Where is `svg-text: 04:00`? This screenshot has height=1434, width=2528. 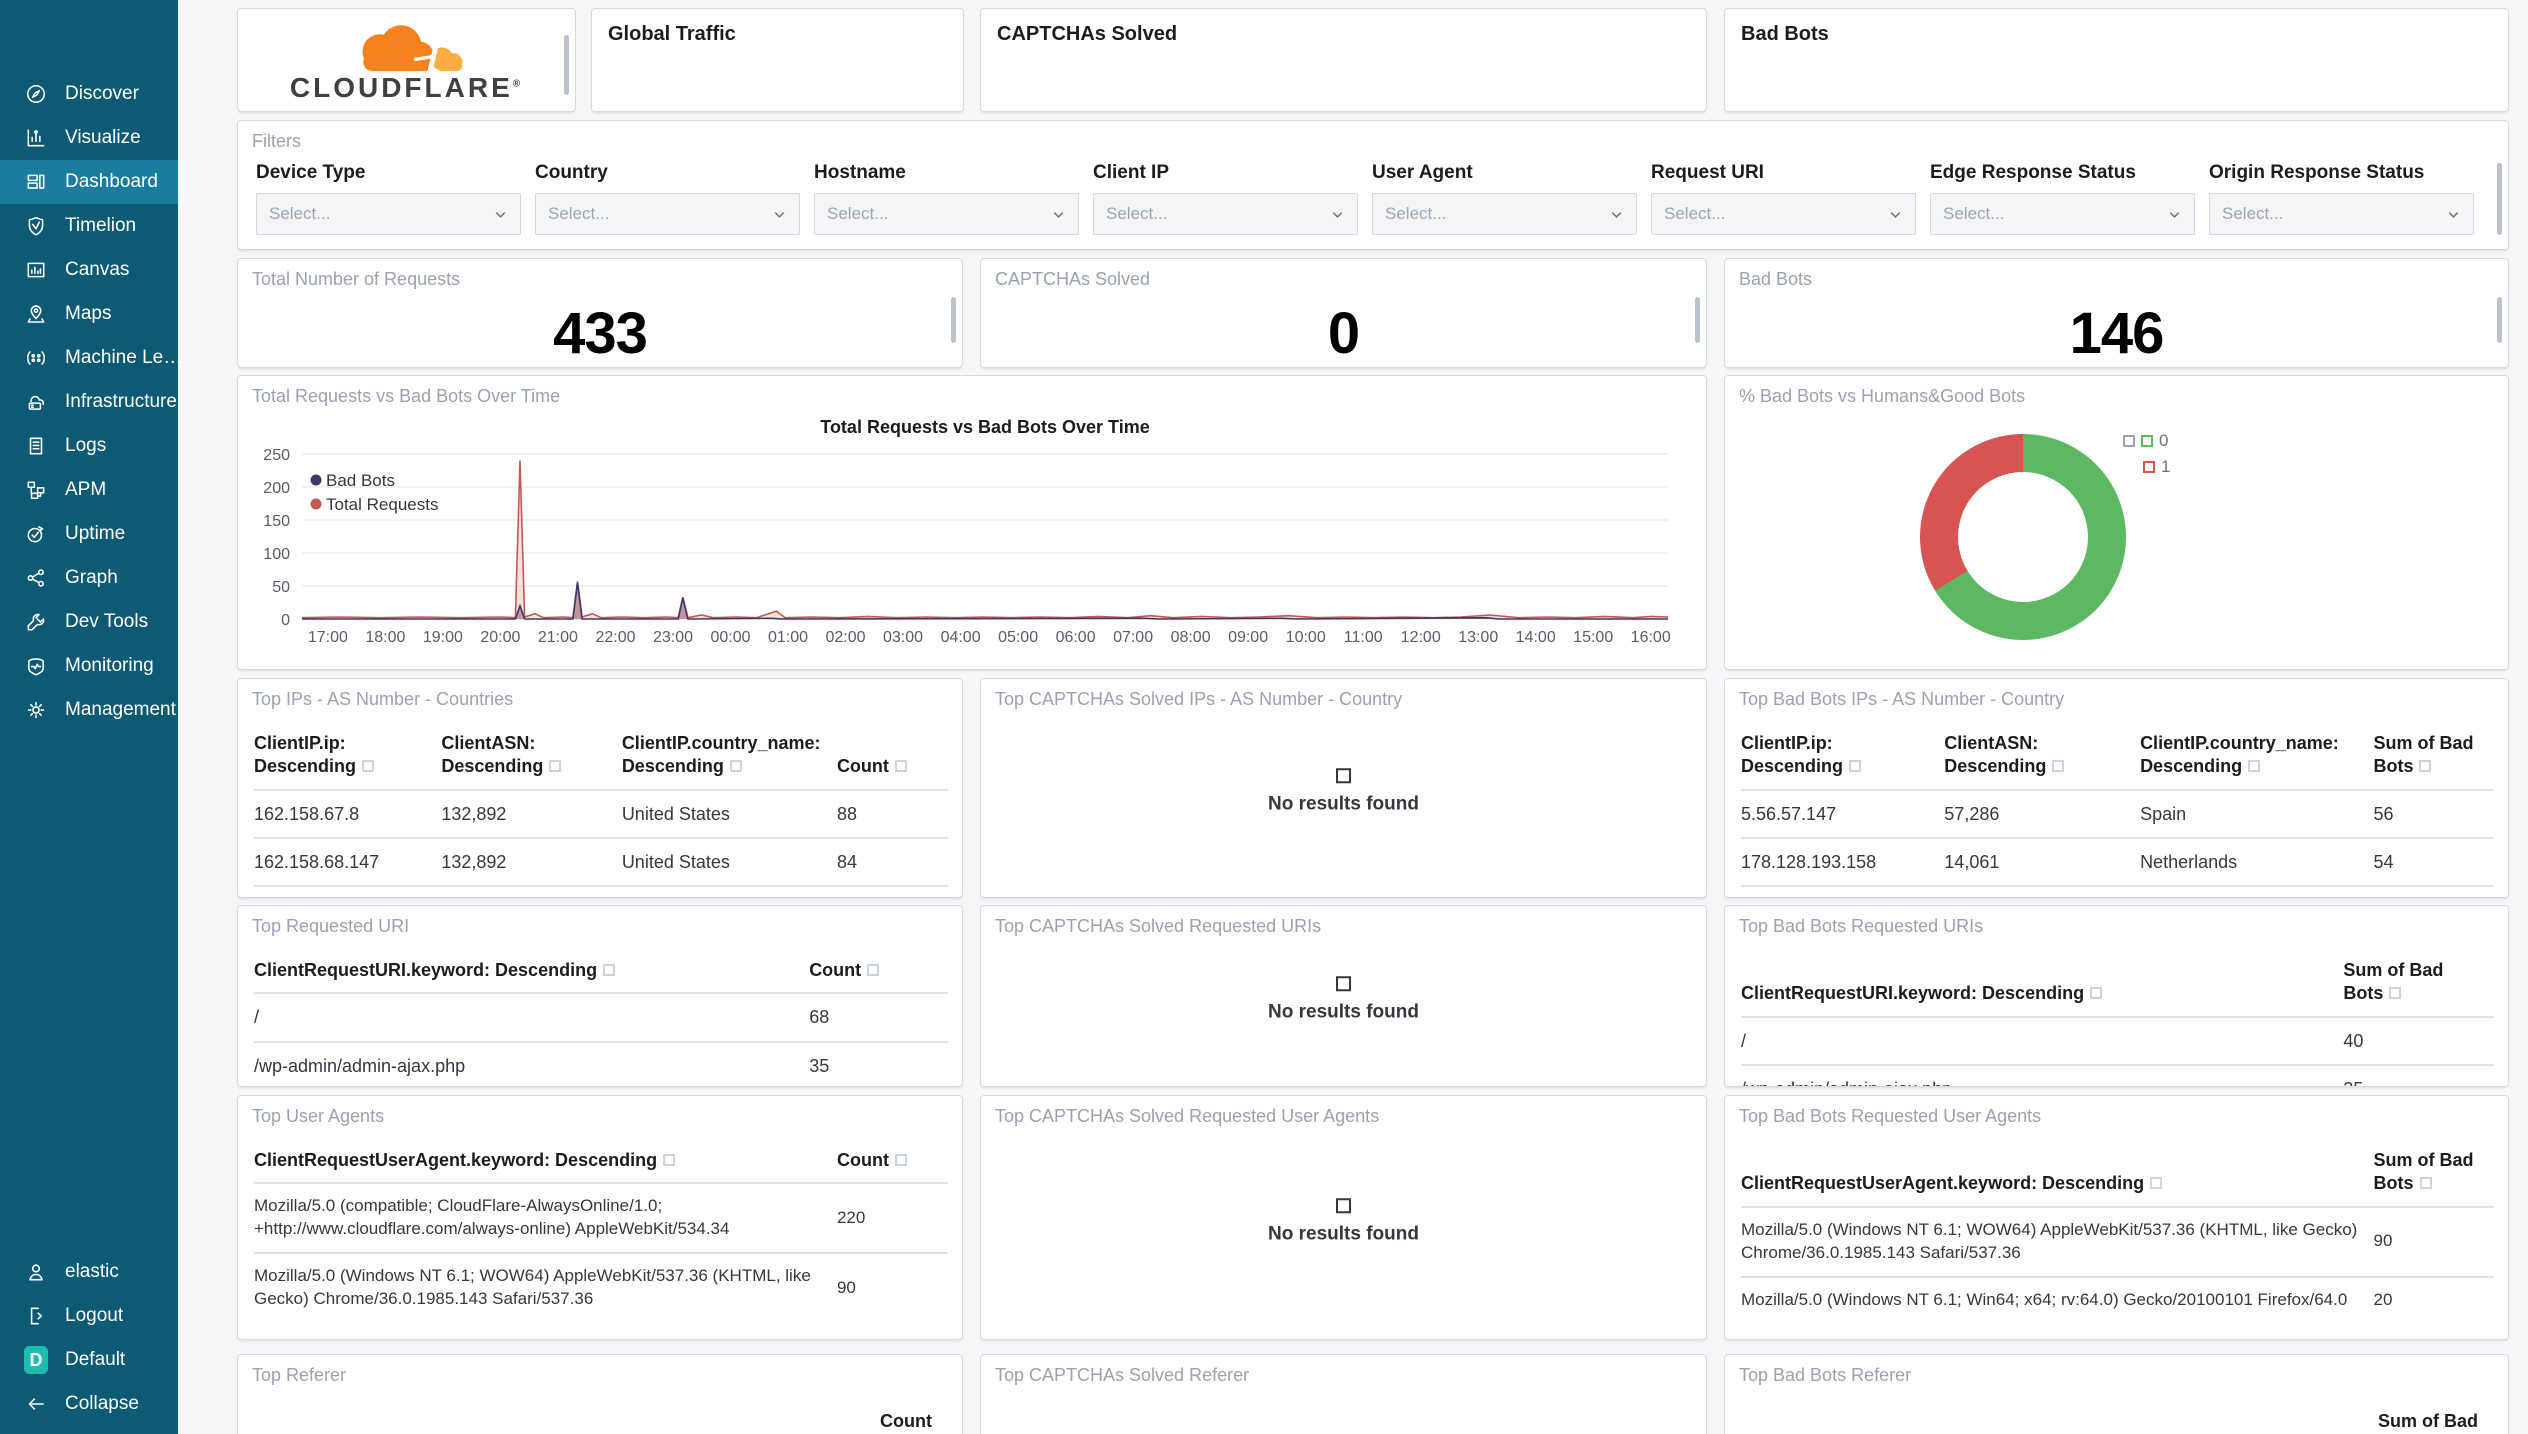
svg-text: 04:00 is located at coordinates (961, 637).